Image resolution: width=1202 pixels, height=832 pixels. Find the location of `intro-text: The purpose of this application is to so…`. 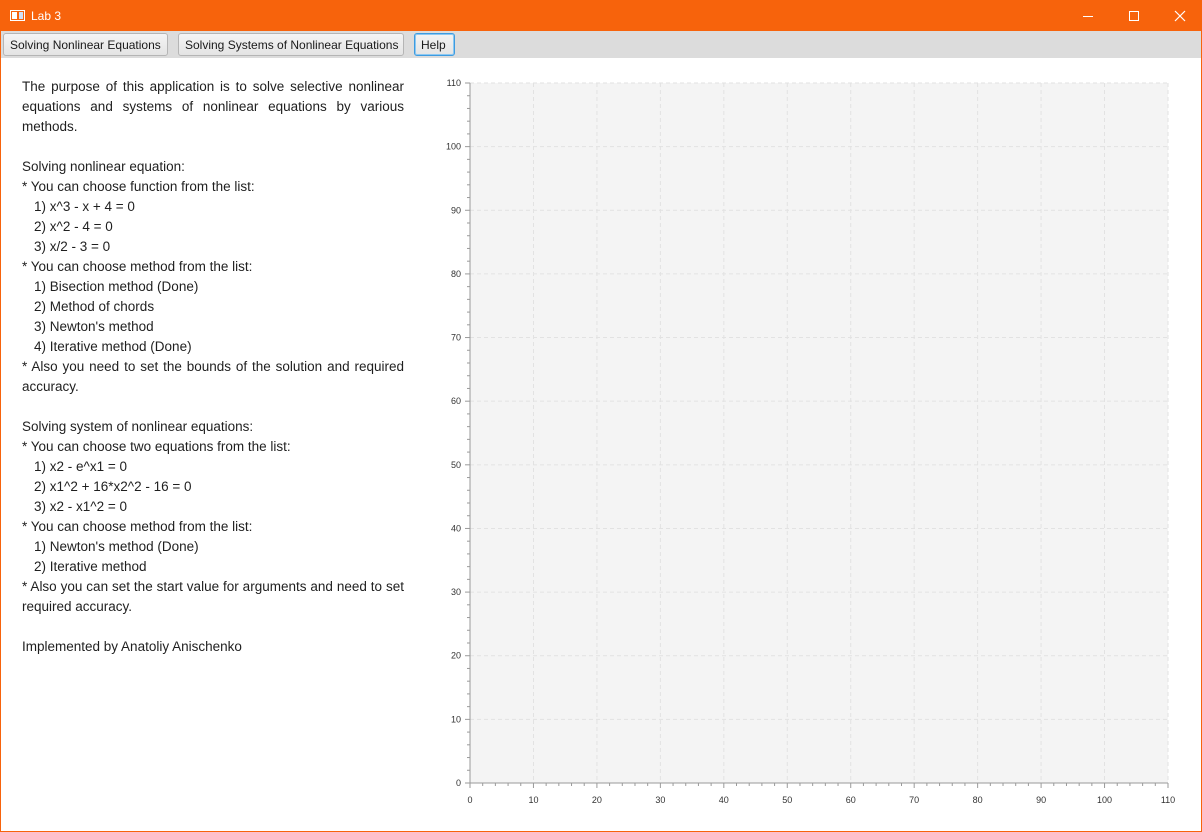

intro-text: The purpose of this application is to so… is located at coordinates (213, 106).